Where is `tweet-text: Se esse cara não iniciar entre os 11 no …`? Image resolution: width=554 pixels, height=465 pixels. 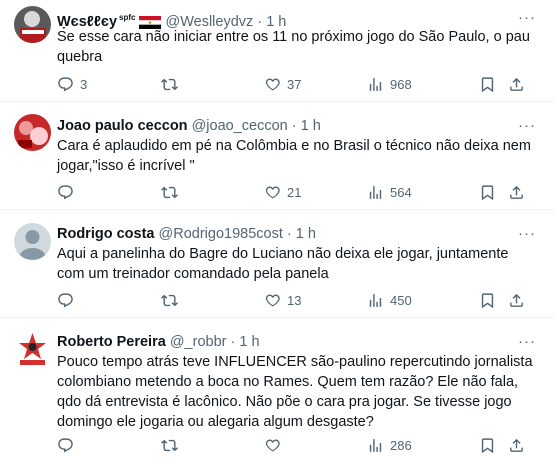 tweet-text: Se esse cara não iniciar entre os 11 no … is located at coordinates (293, 47).